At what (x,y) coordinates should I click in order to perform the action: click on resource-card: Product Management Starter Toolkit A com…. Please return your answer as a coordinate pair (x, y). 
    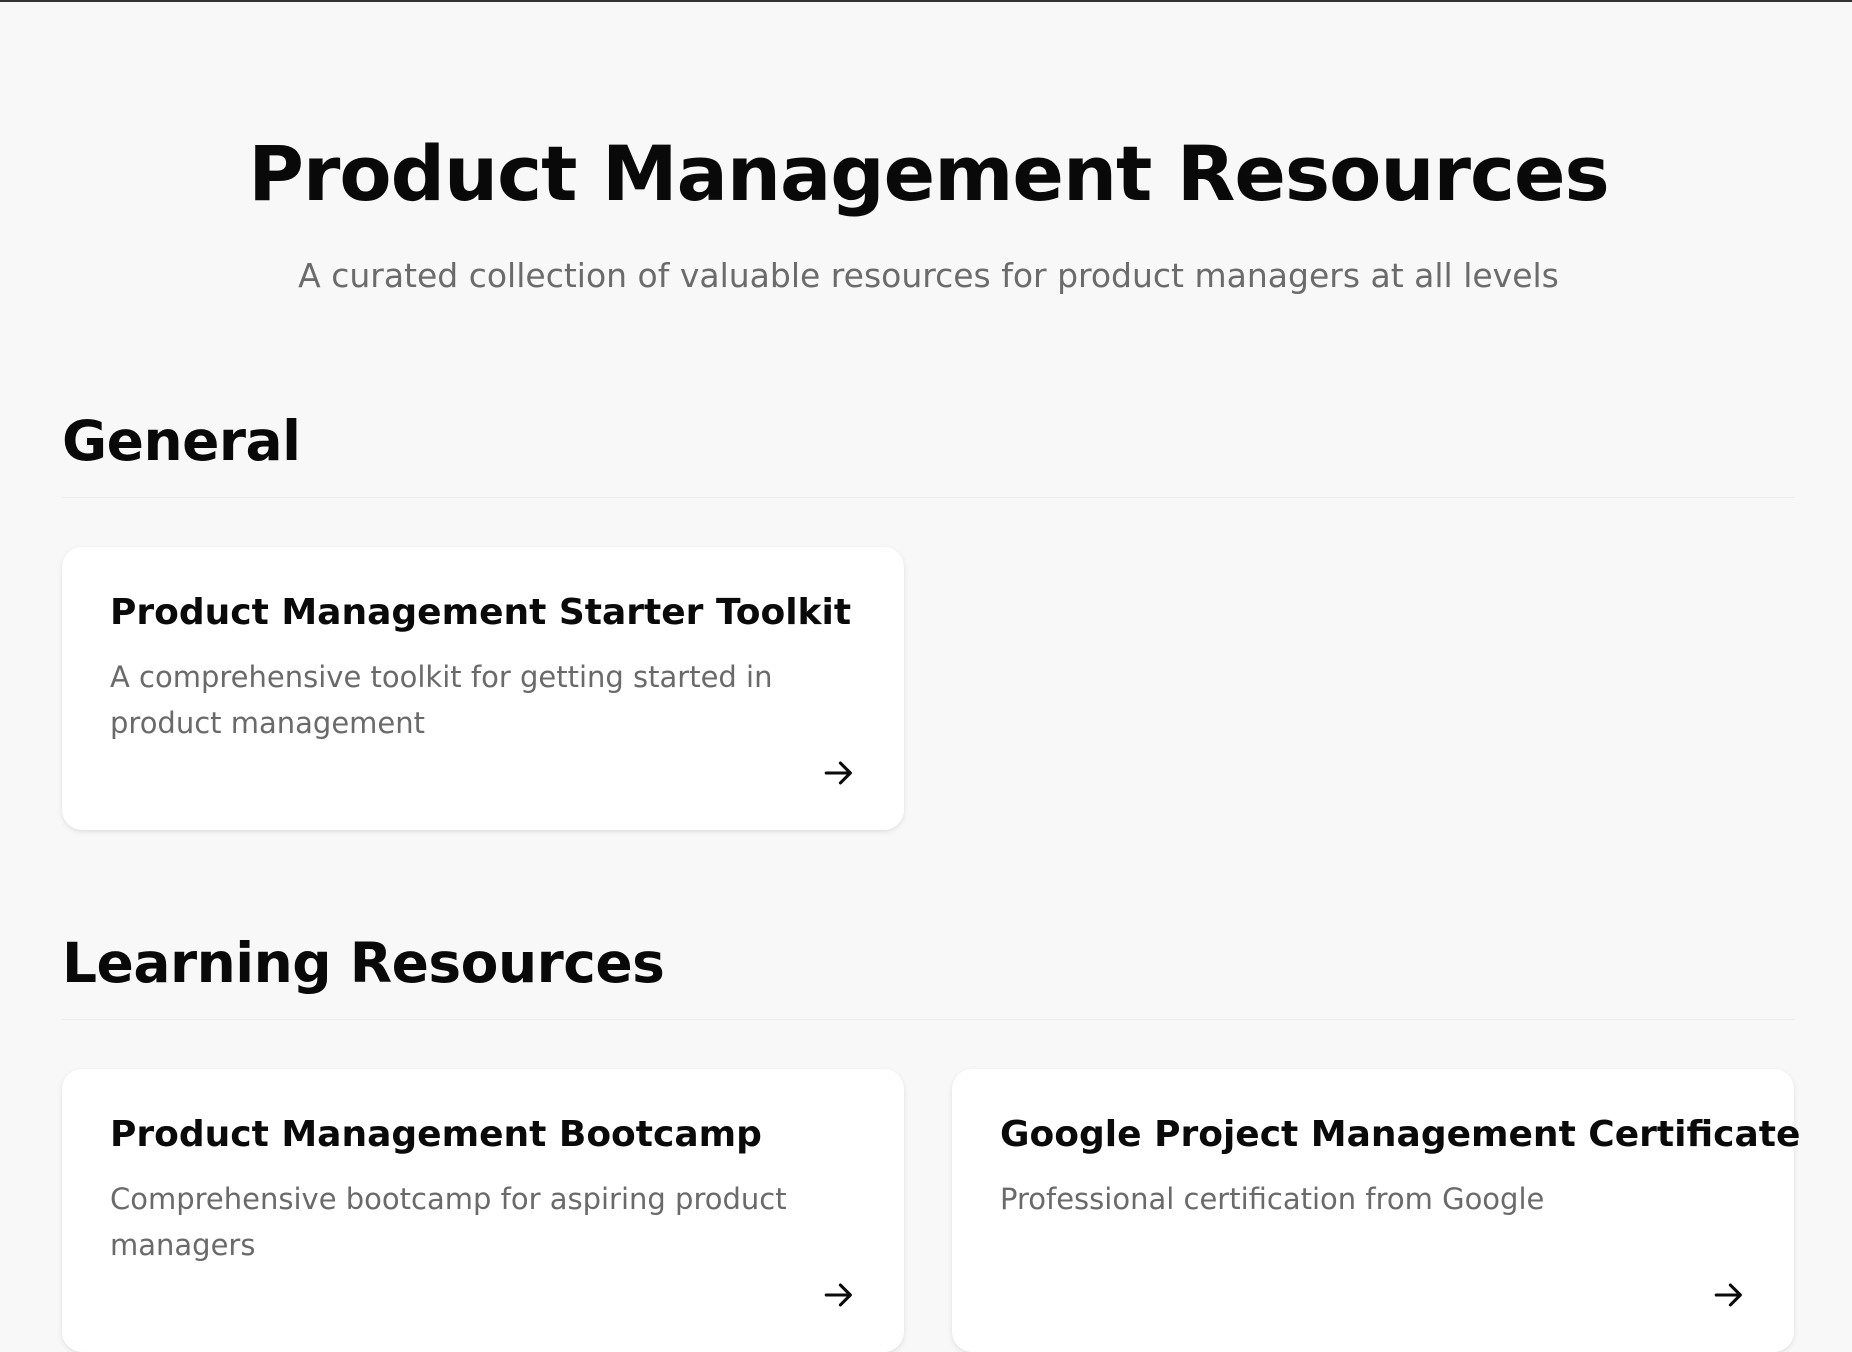
    Looking at the image, I should click on (483, 688).